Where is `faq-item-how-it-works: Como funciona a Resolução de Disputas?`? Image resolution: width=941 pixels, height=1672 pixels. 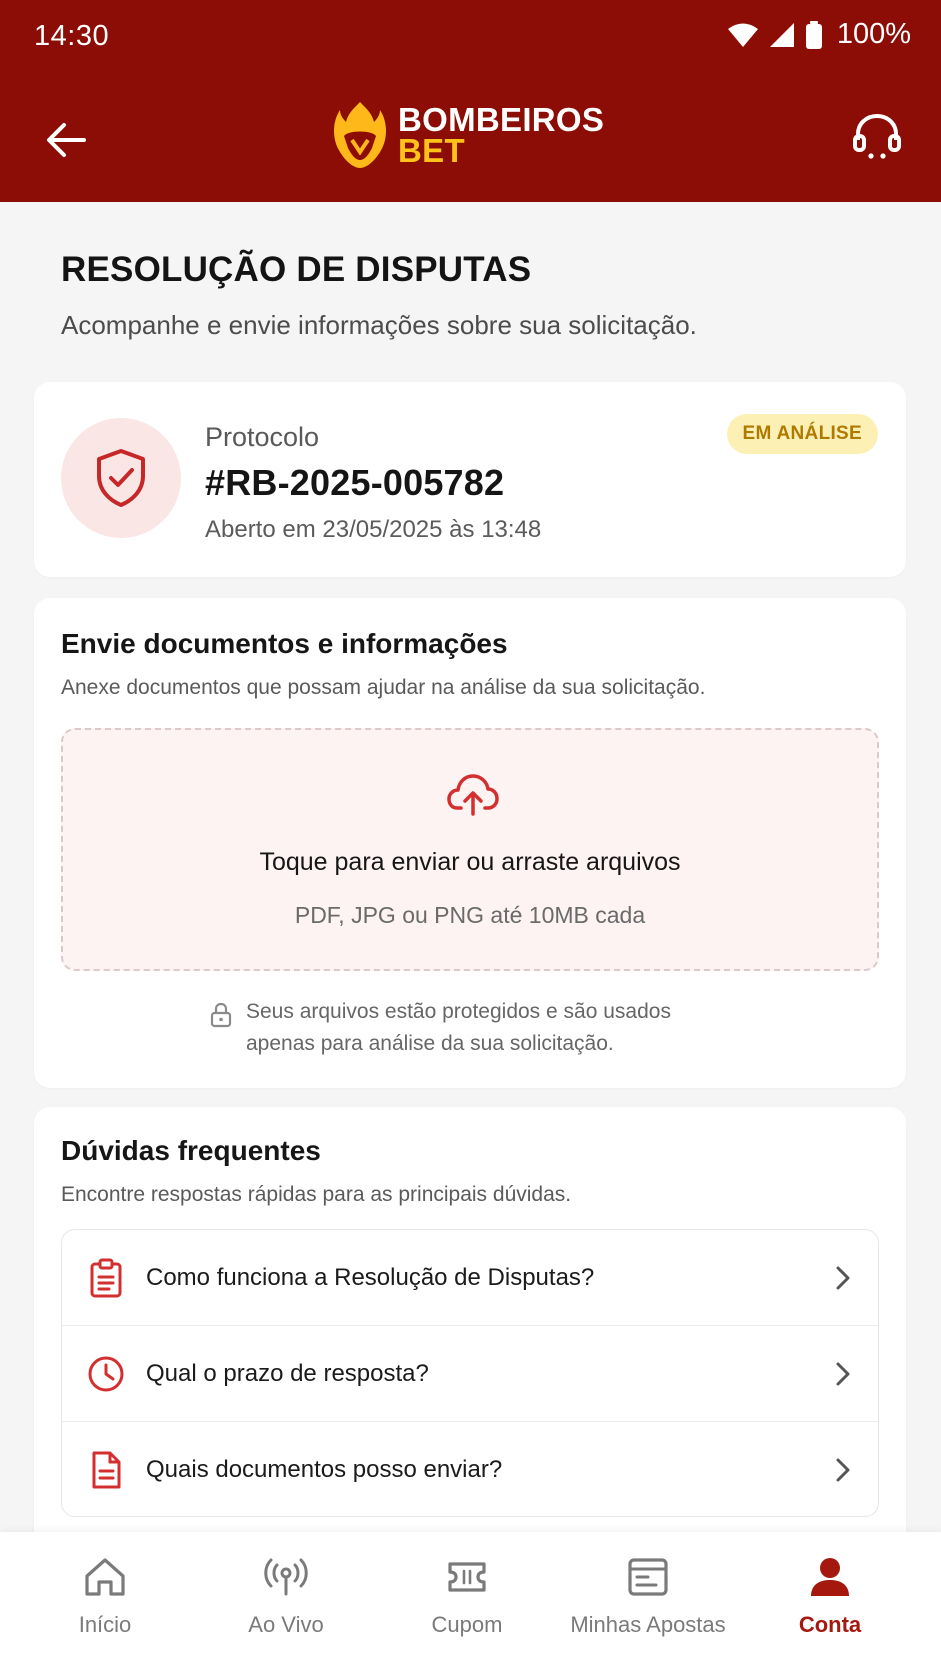
faq-item-how-it-works: Como funciona a Resolução de Disputas? is located at coordinates (470, 1278).